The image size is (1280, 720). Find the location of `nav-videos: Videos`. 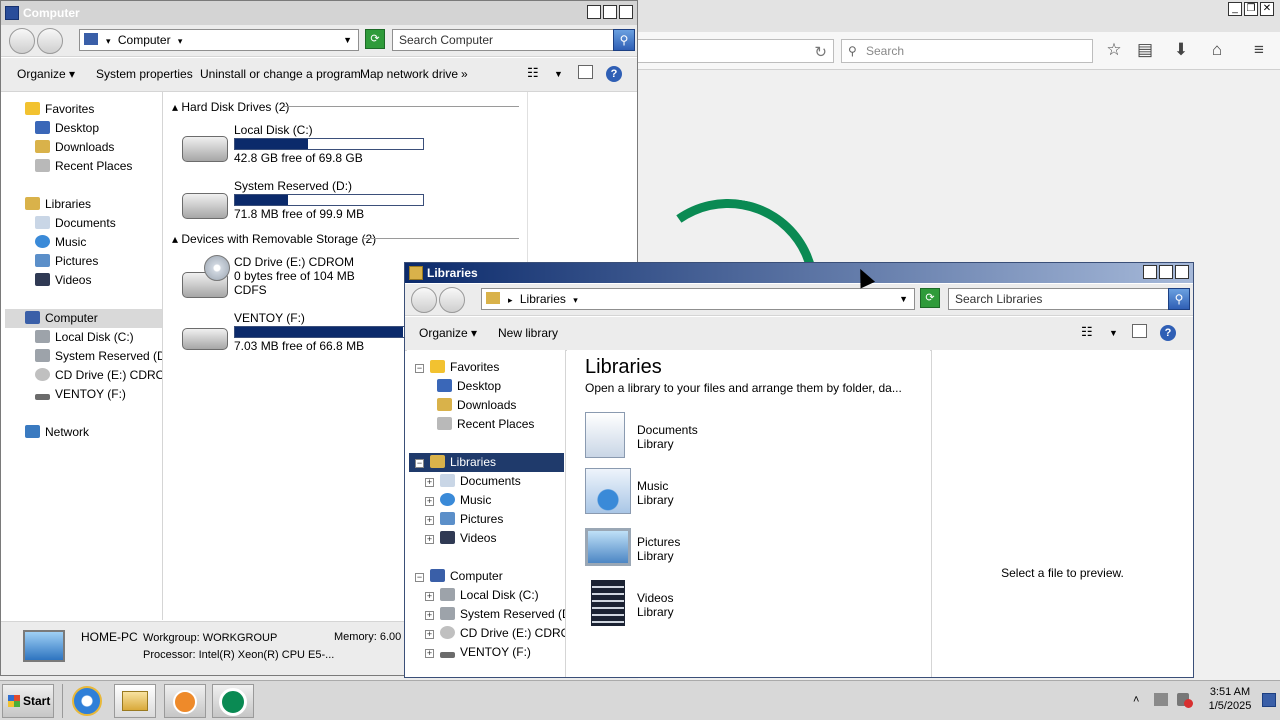

nav-videos: Videos is located at coordinates (63, 280).